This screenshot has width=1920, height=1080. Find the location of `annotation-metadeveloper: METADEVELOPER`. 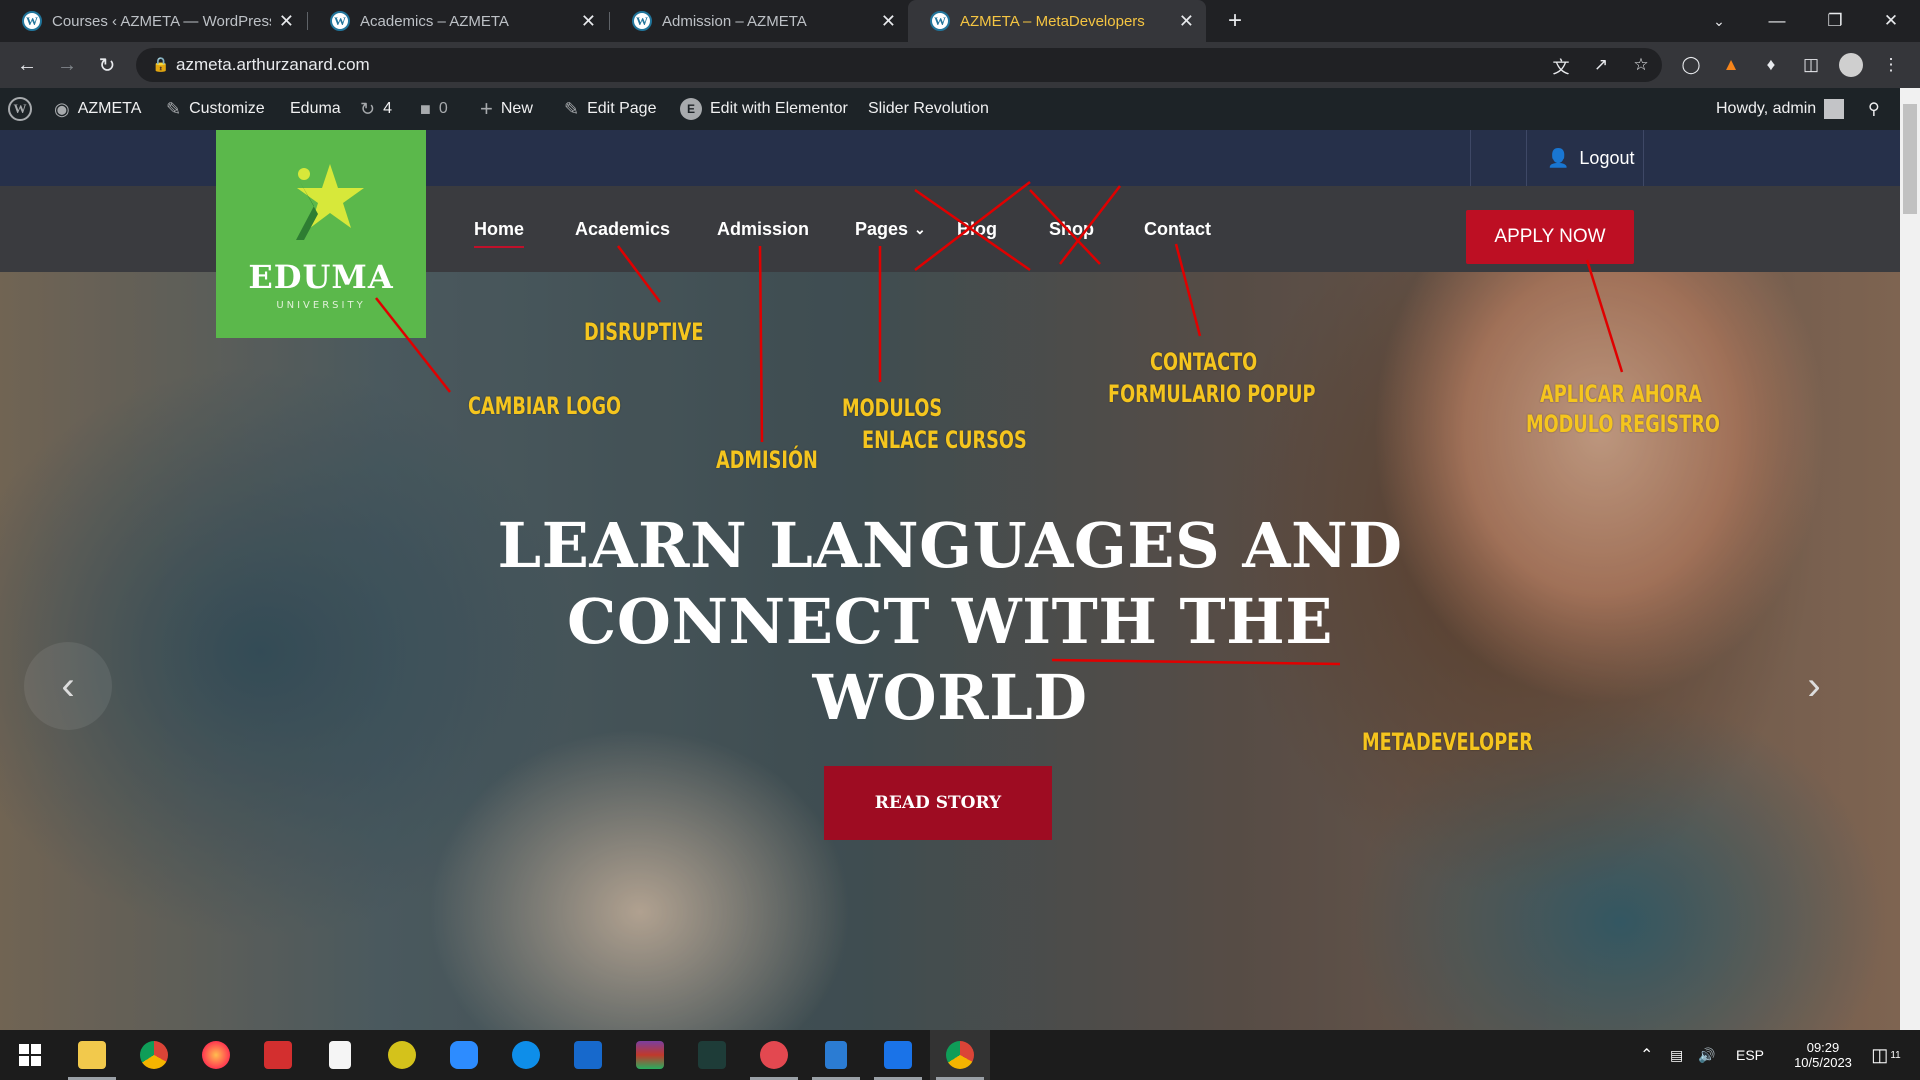

annotation-metadeveloper: METADEVELOPER is located at coordinates (1447, 742).